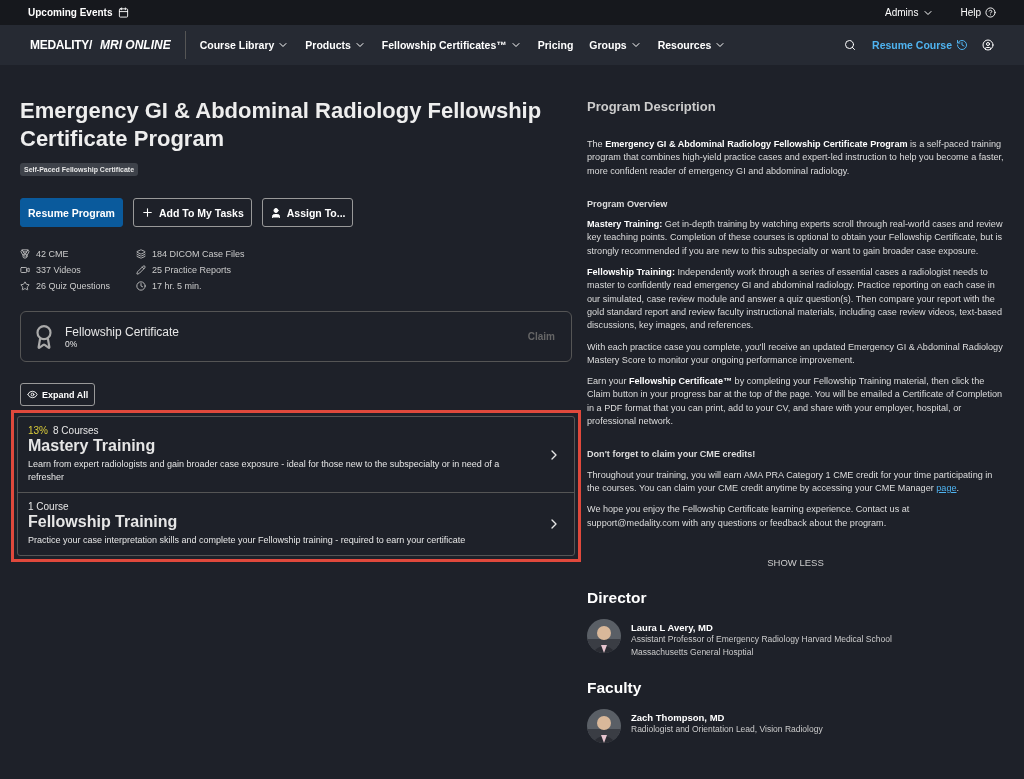  Describe the element at coordinates (451, 45) in the screenshot. I see `nav-menu-item: Fellowship Certificates™` at that location.